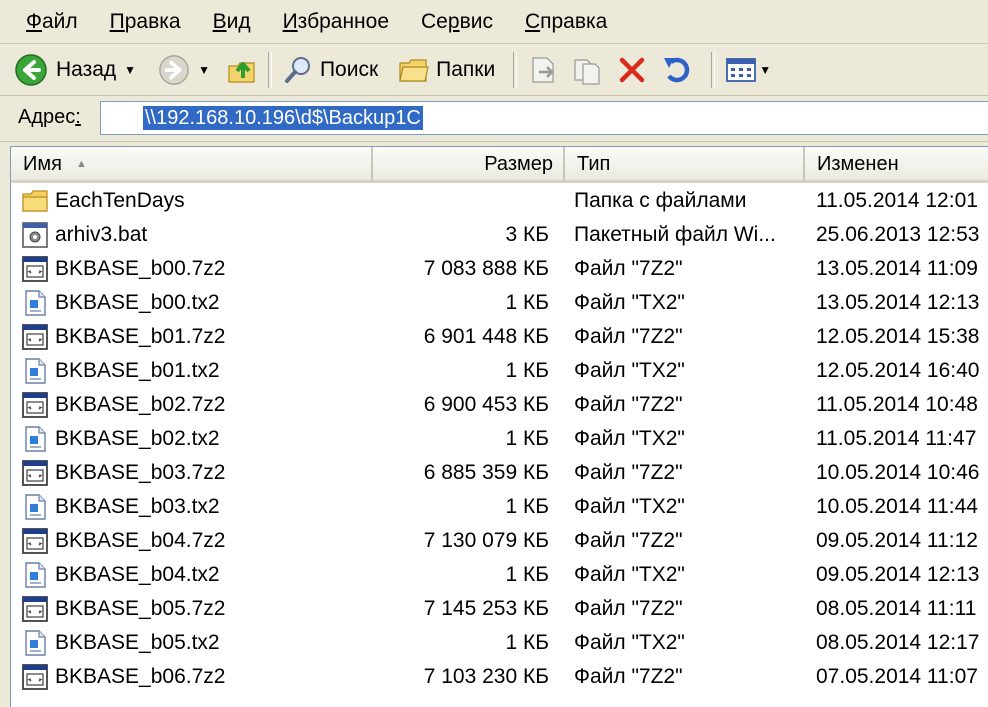 This screenshot has width=988, height=707. What do you see at coordinates (140, 268) in the screenshot?
I see `file-name: BKBASE_b00.7z2` at bounding box center [140, 268].